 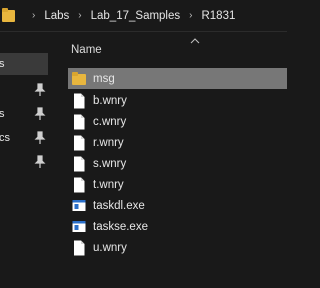 What do you see at coordinates (108, 184) in the screenshot?
I see `file-name: t.wnry` at bounding box center [108, 184].